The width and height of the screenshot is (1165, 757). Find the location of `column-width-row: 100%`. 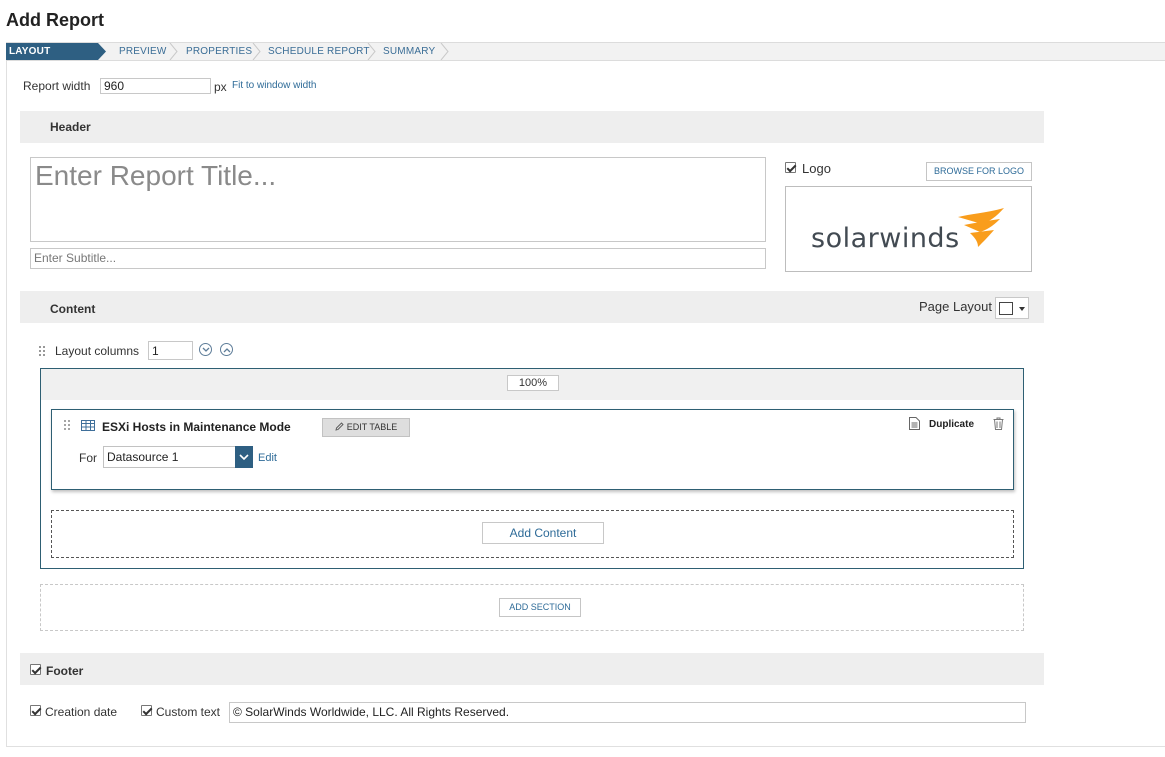

column-width-row: 100% is located at coordinates (532, 384).